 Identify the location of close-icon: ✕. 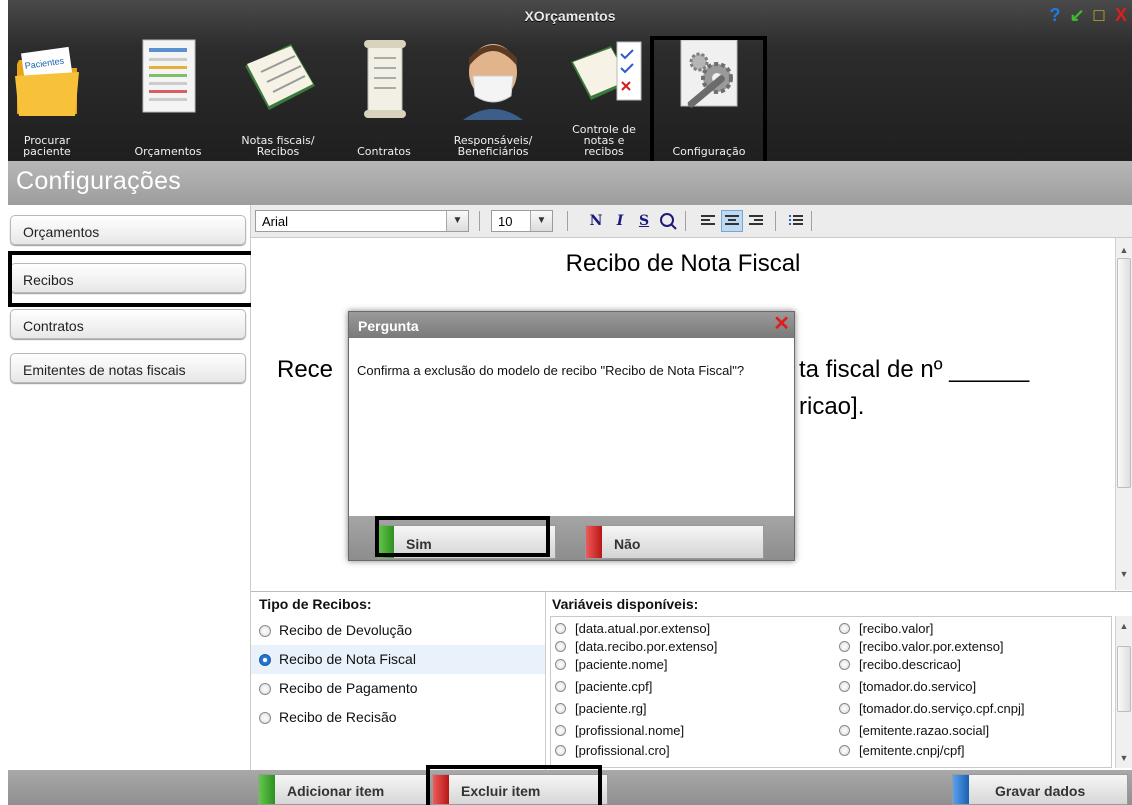
(781, 324).